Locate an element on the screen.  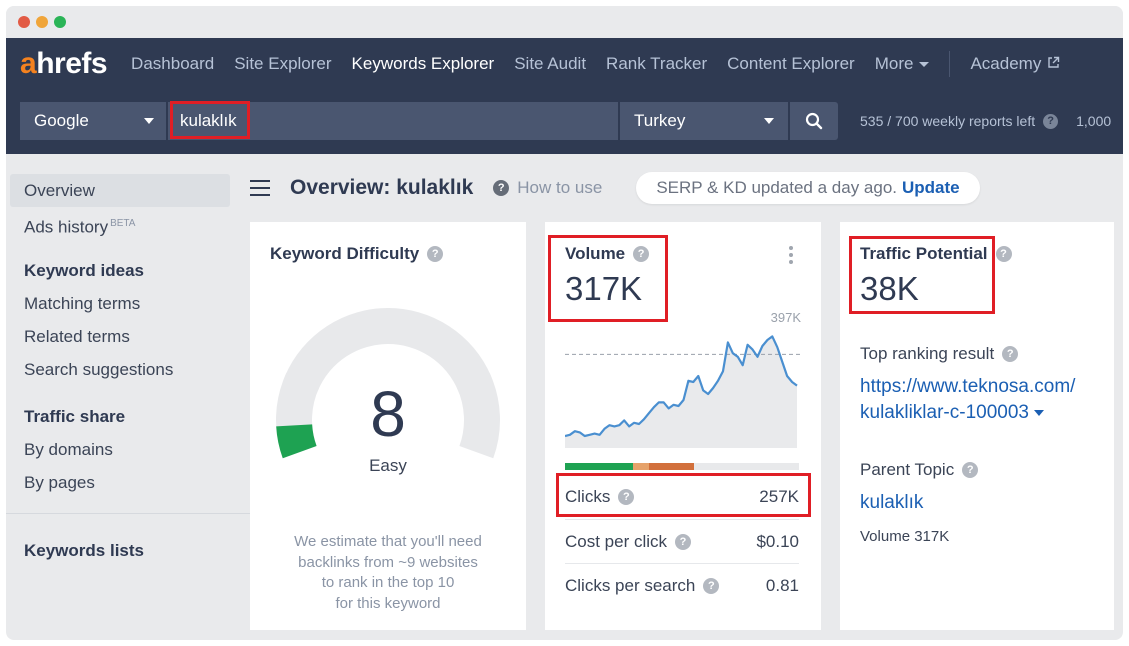
sidebar-item-ads-history: Ads history BETA is located at coordinates (120, 223).